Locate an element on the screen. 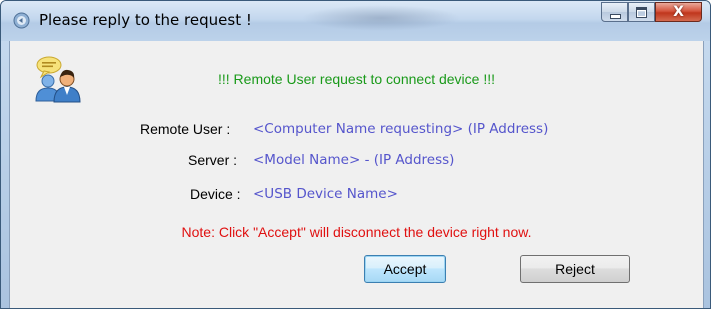 The width and height of the screenshot is (711, 309). reject-button: Reject is located at coordinates (575, 269).